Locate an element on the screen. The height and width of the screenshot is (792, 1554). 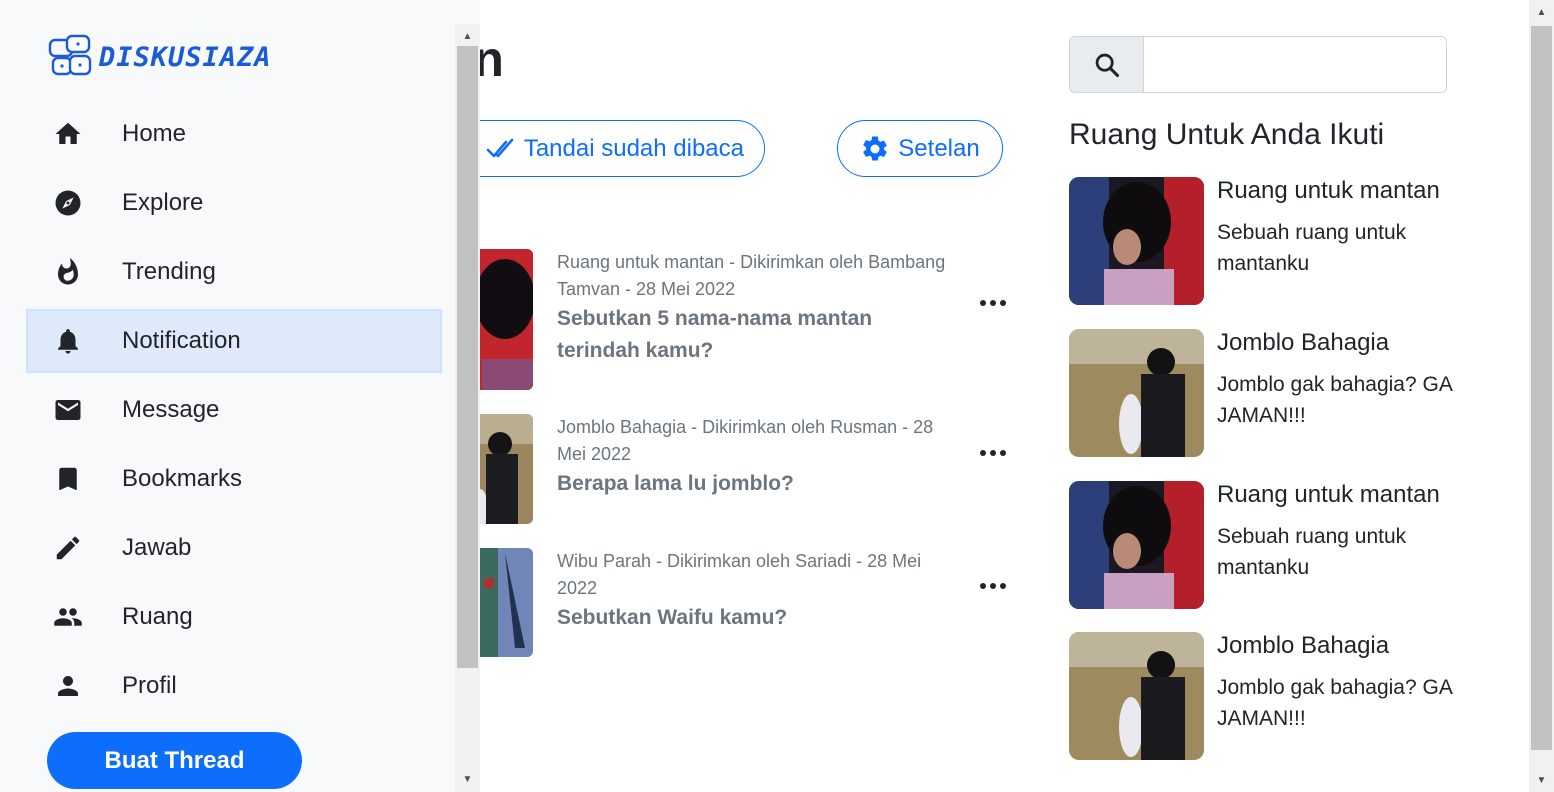
sidebar-item-notification: Notification is located at coordinates (234, 341).